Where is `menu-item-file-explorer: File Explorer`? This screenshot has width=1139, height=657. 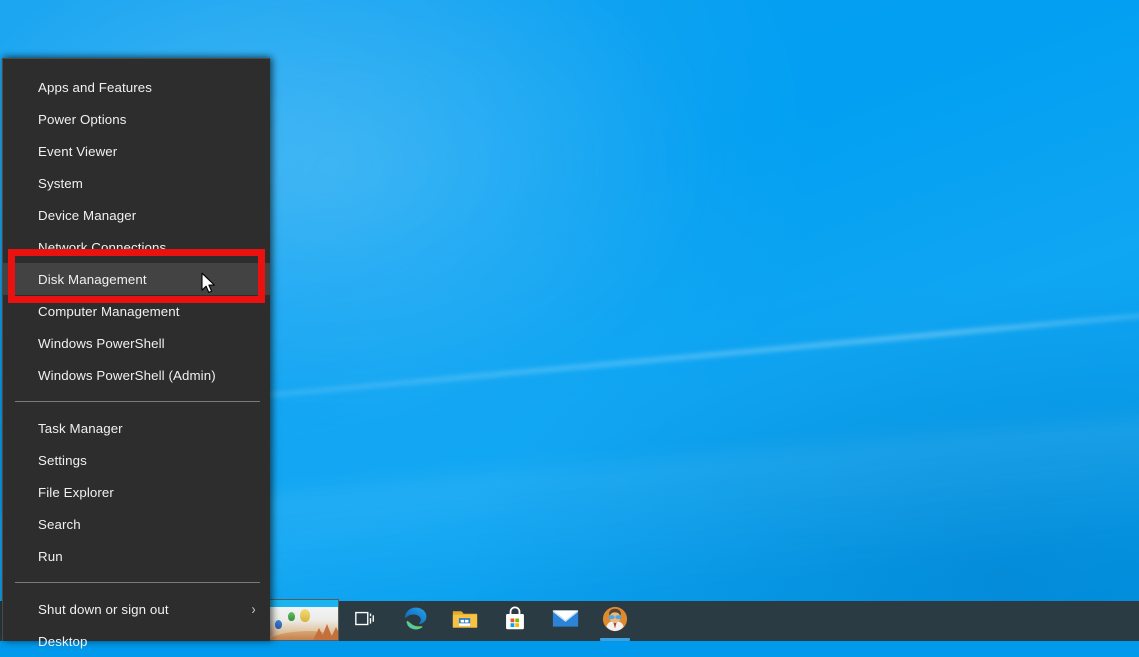 menu-item-file-explorer: File Explorer is located at coordinates (136, 492).